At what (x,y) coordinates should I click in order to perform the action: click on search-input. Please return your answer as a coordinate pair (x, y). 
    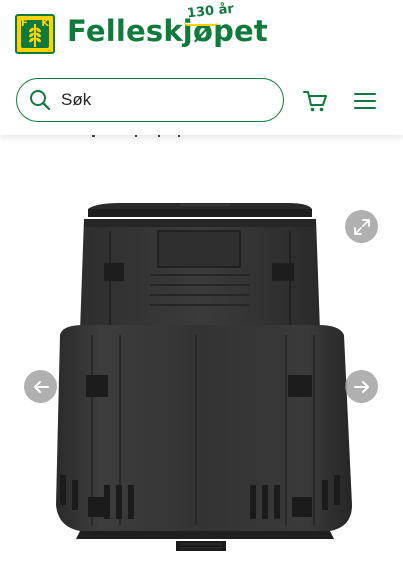
    Looking at the image, I should click on (156, 100).